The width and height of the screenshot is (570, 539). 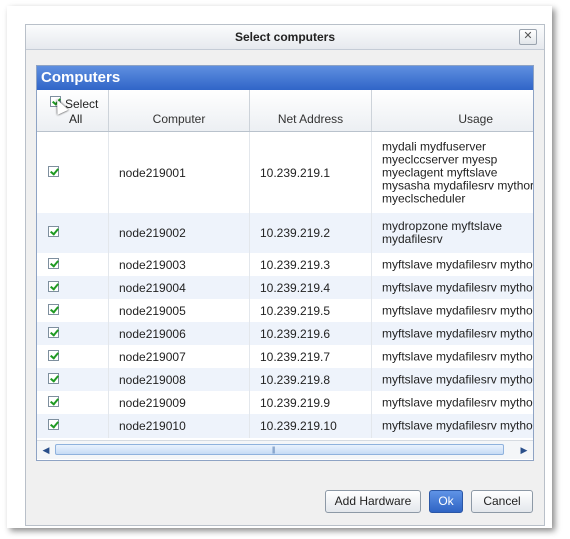 I want to click on net-address-cell: 10.239.219.5, so click(x=295, y=310).